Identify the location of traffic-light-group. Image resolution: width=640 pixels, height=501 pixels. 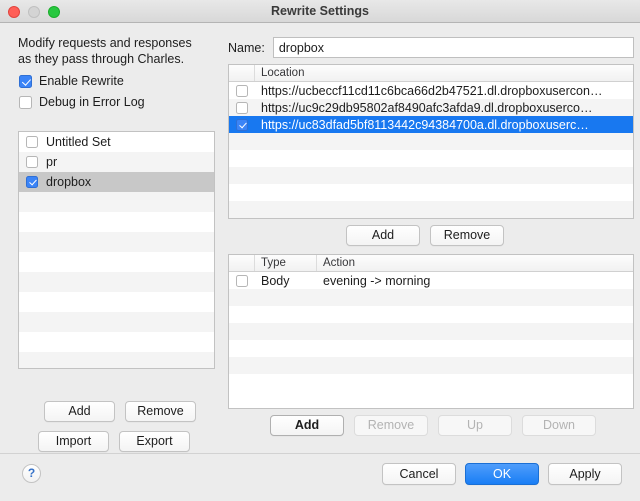
(34, 12).